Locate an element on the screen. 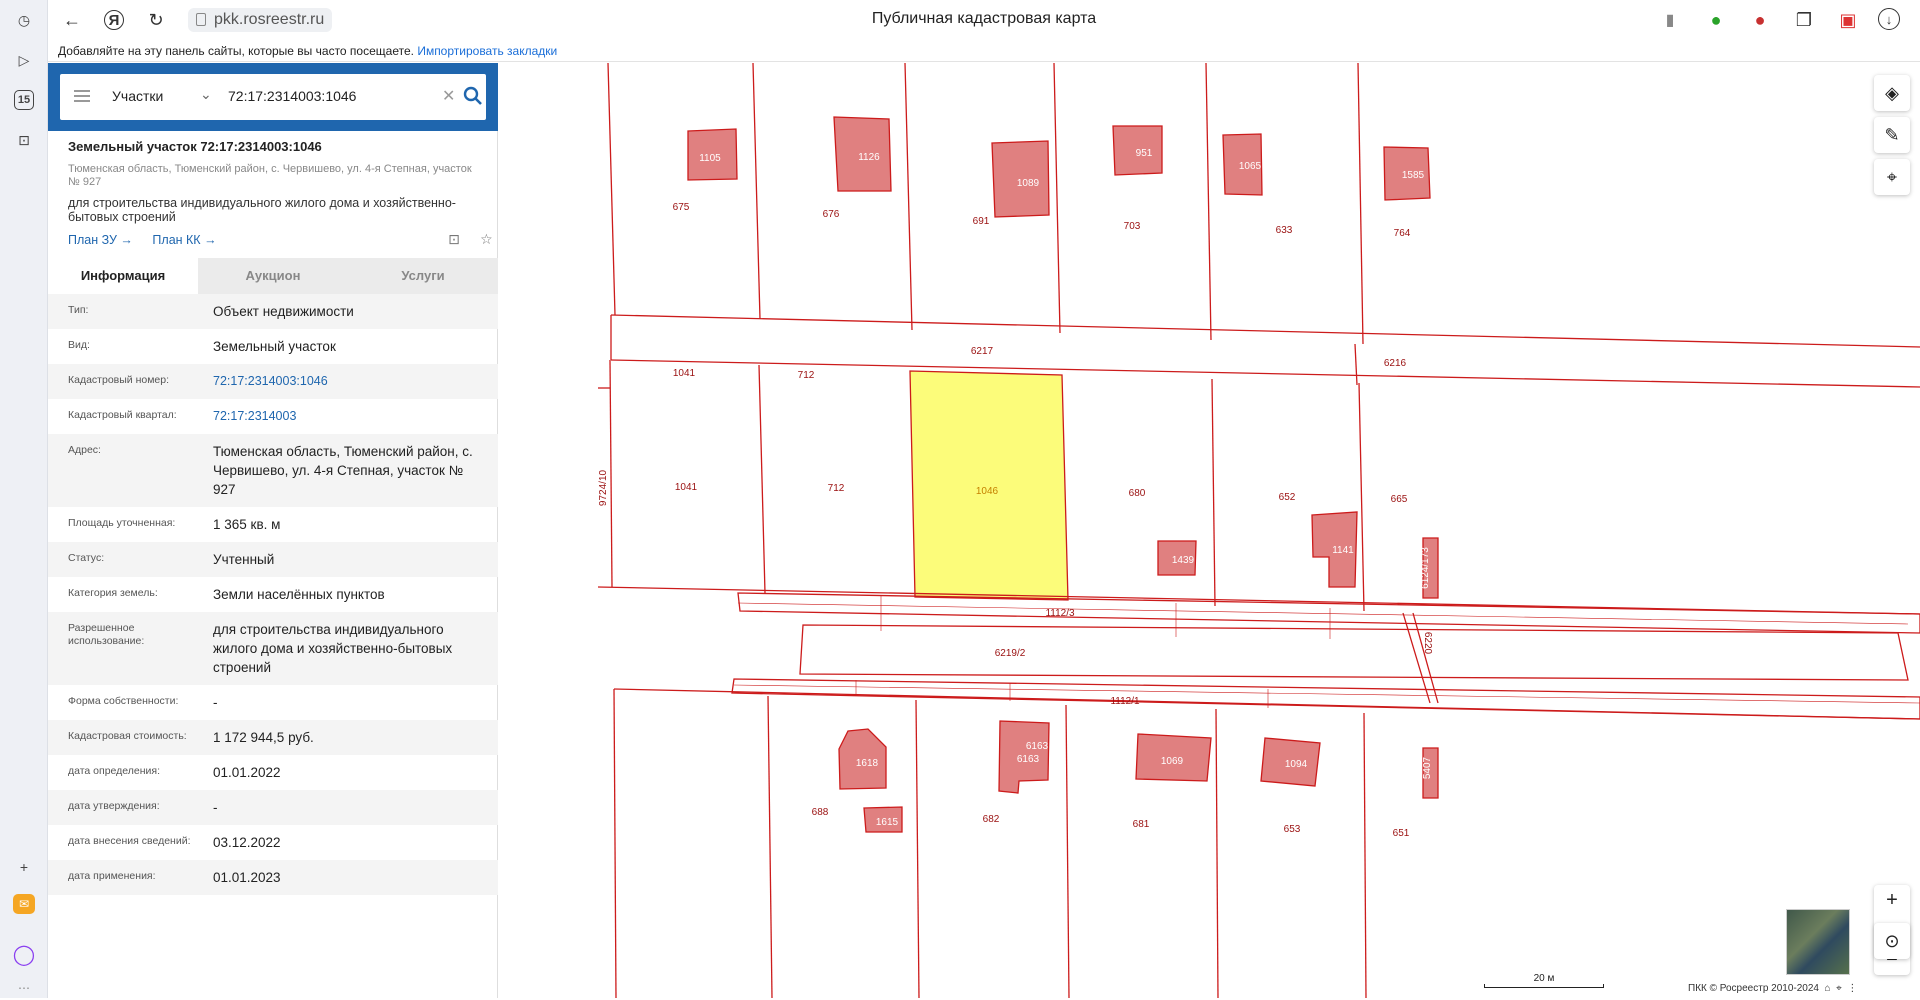 This screenshot has width=1920, height=1000. info-value: 1 365 кв. м is located at coordinates (247, 524).